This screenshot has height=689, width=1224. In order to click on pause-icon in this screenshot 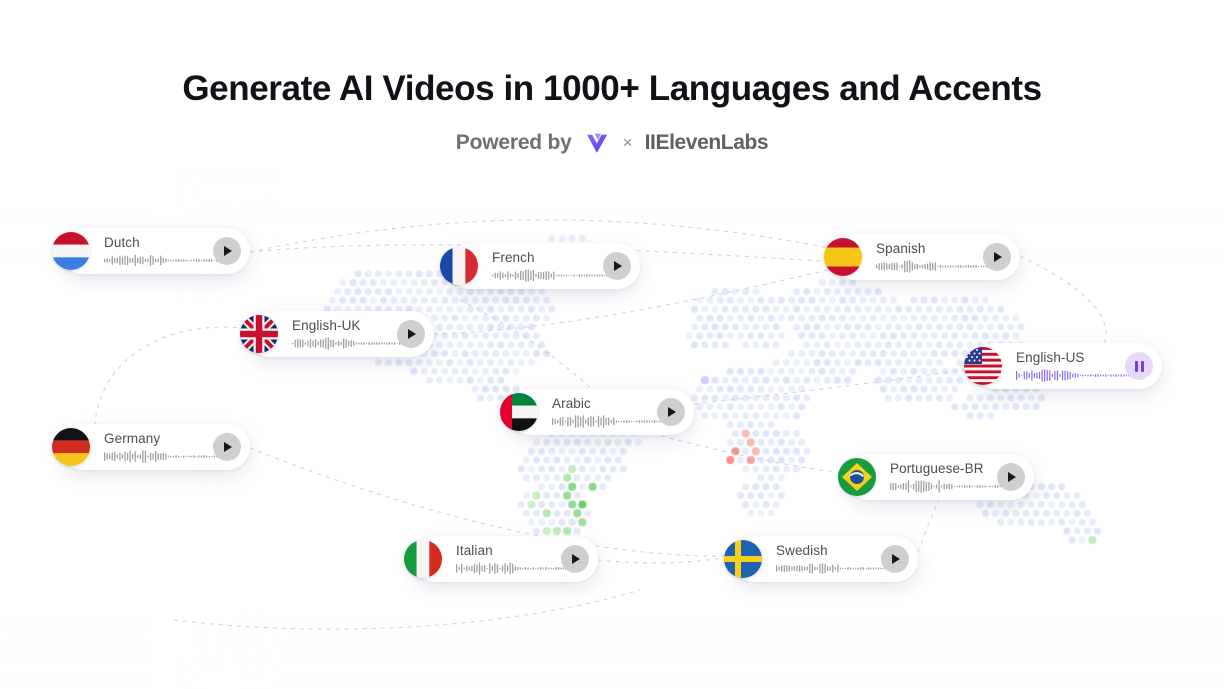, I will do `click(1139, 366)`.